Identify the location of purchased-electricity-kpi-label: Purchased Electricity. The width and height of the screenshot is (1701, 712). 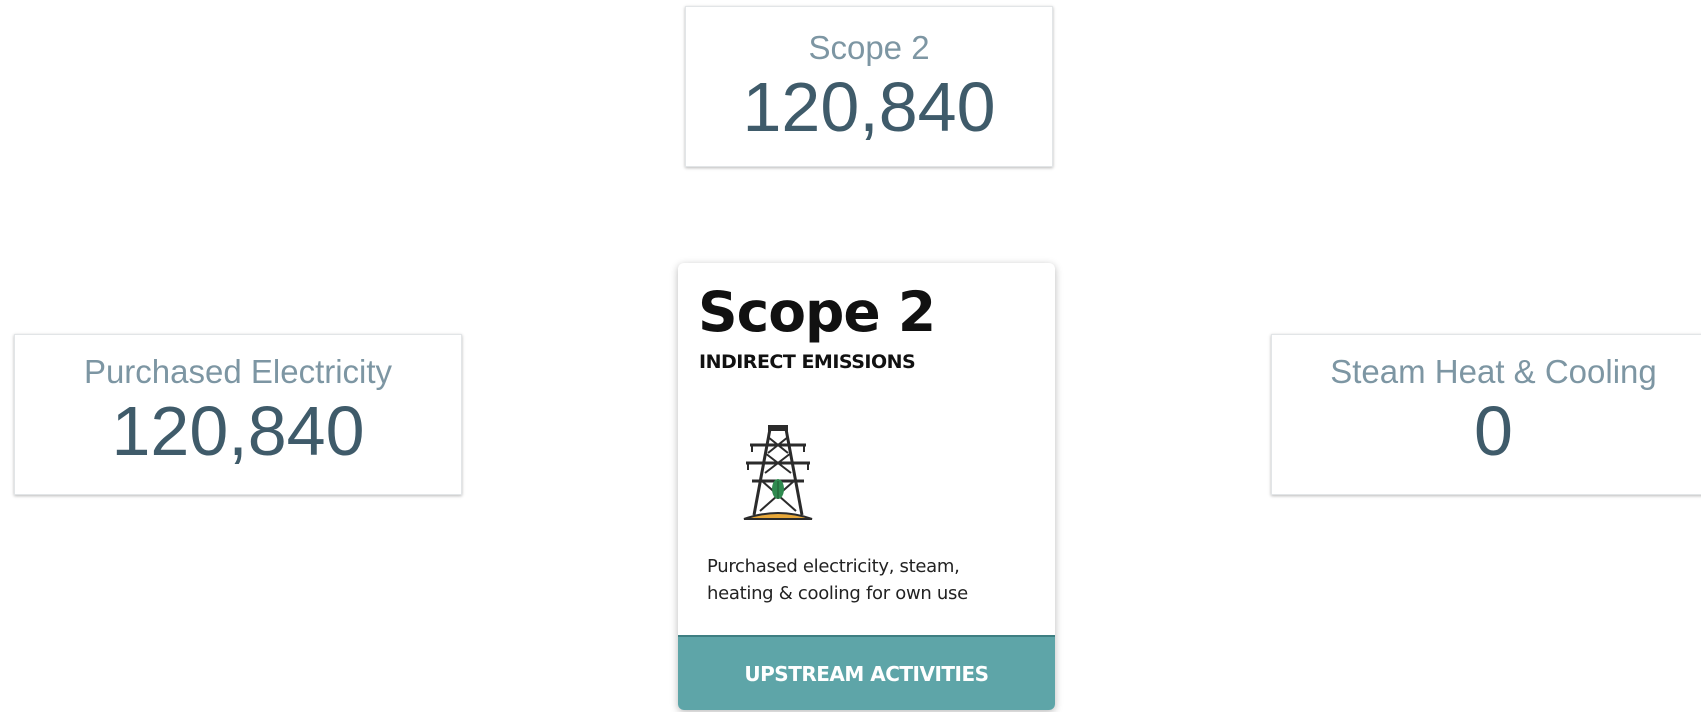
(238, 371).